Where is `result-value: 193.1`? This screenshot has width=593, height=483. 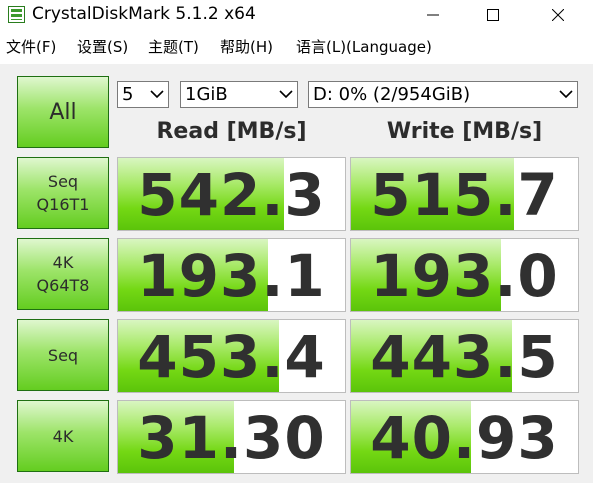
result-value: 193.1 is located at coordinates (231, 276).